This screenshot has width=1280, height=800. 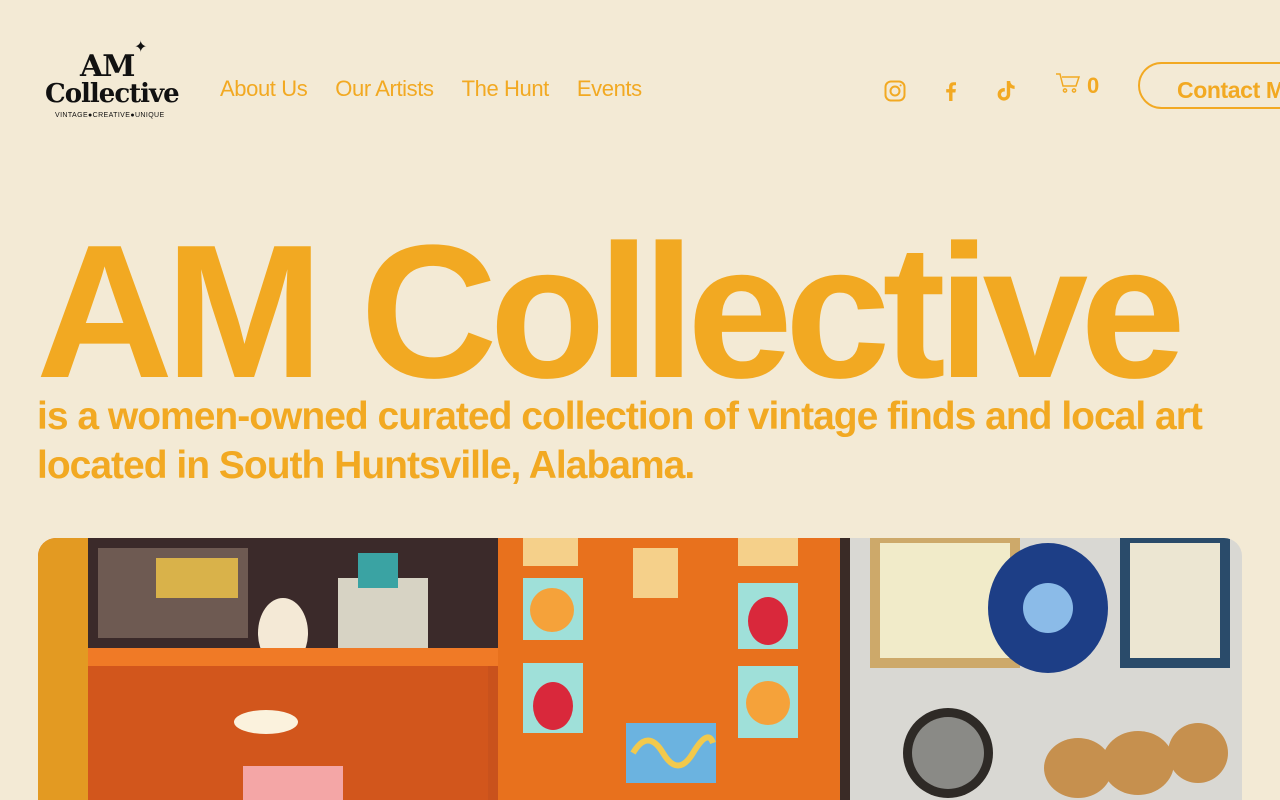 What do you see at coordinates (1068, 85) in the screenshot?
I see `cart-icon` at bounding box center [1068, 85].